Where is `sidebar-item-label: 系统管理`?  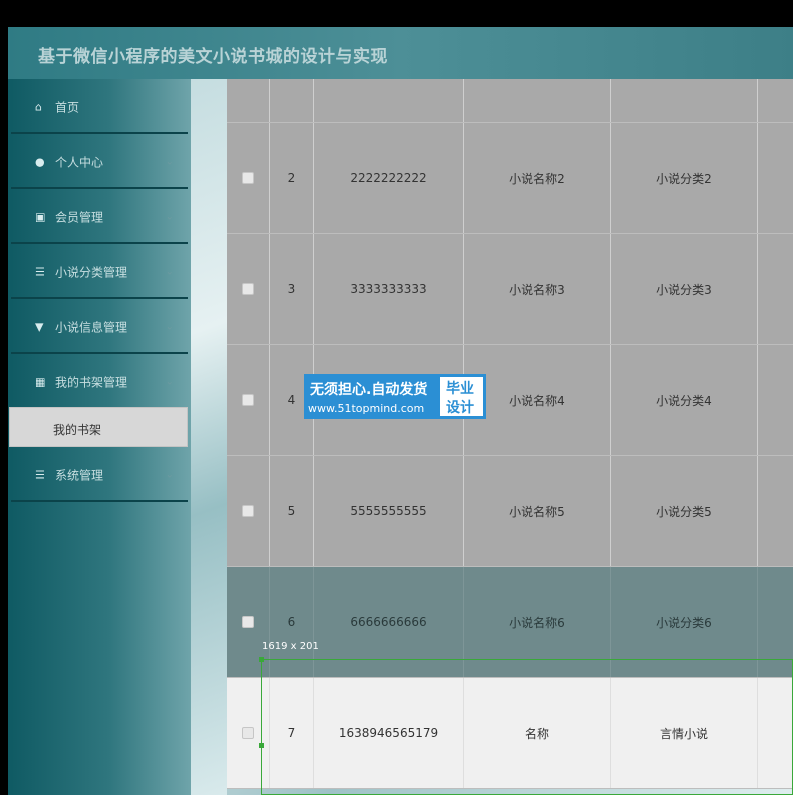 sidebar-item-label: 系统管理 is located at coordinates (79, 475).